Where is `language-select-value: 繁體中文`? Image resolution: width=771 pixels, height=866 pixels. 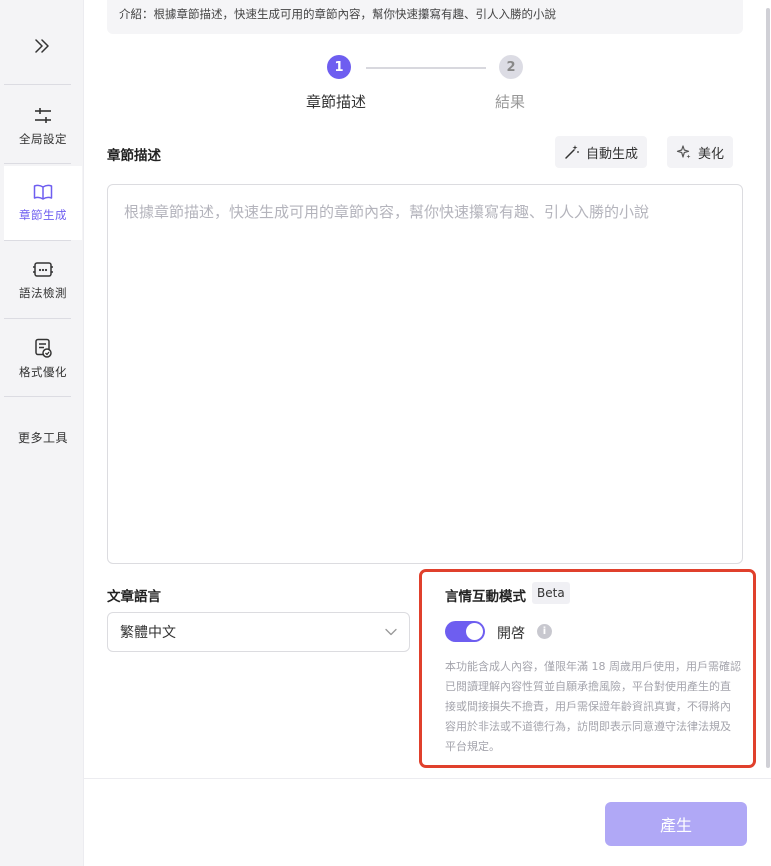
language-select-value: 繁體中文 is located at coordinates (148, 633).